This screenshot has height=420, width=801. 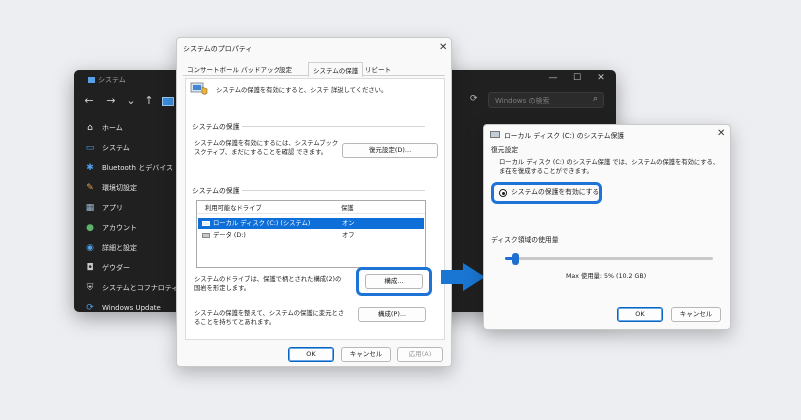 I want to click on disk-usage-label: ディスク領域の使用量, so click(x=525, y=240).